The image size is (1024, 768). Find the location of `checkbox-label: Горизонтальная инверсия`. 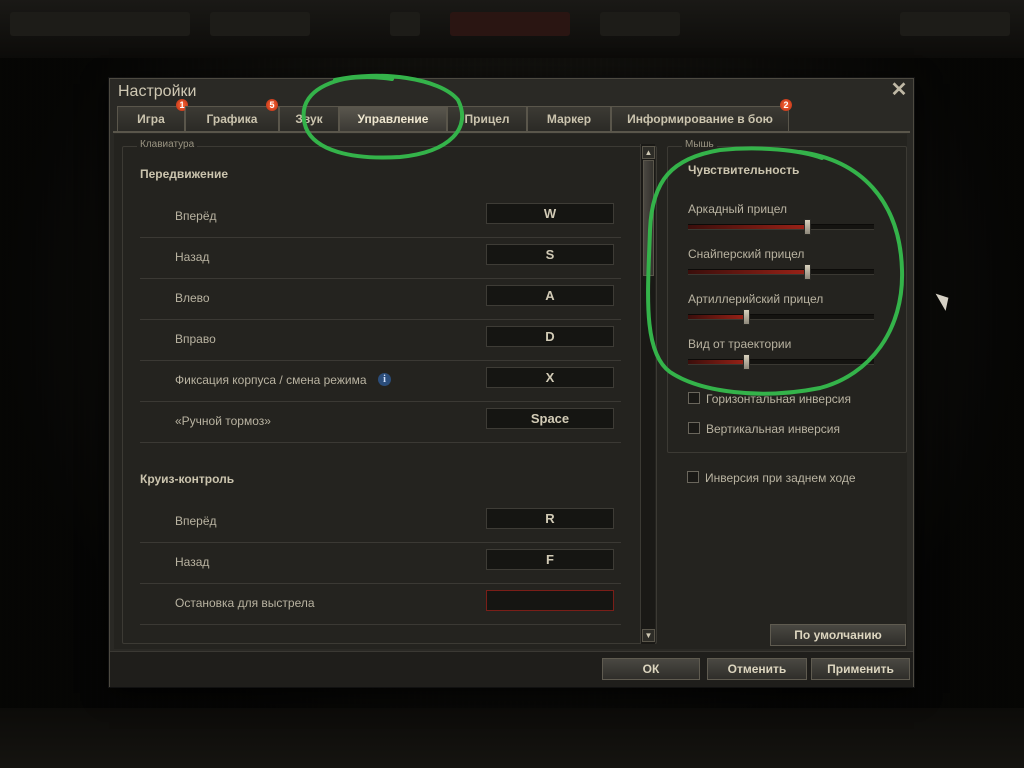

checkbox-label: Горизонтальная инверсия is located at coordinates (778, 399).